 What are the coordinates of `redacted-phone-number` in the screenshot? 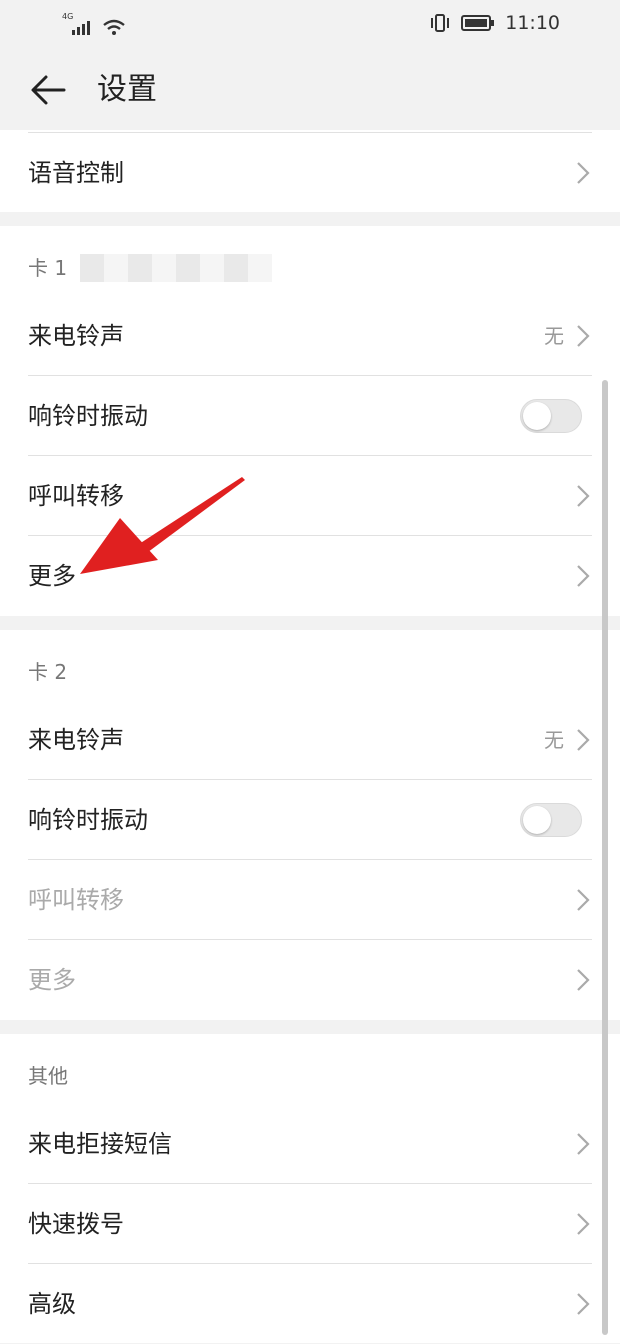 It's located at (176, 268).